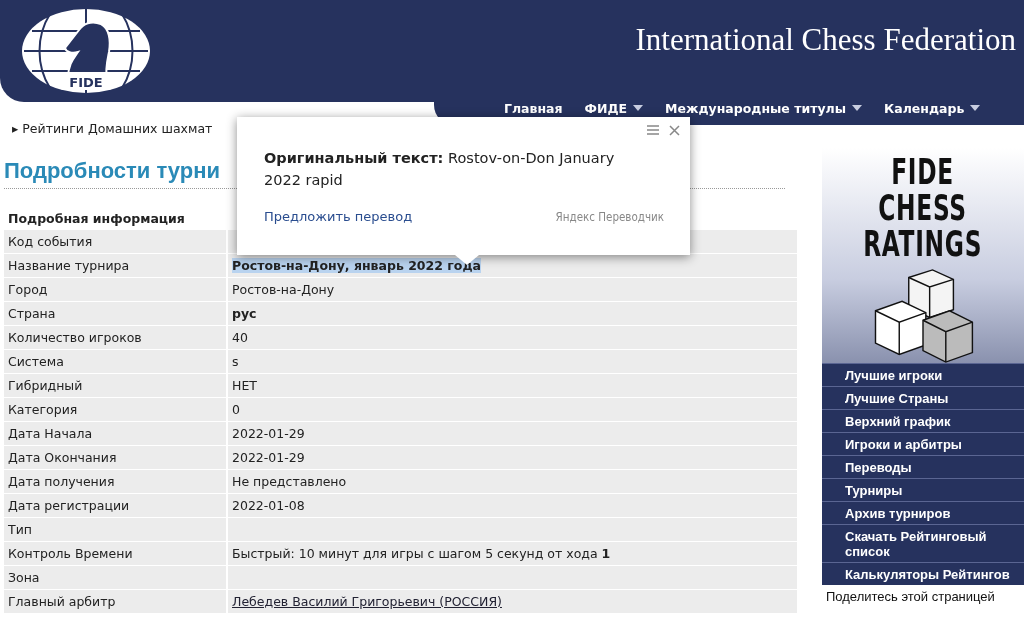 Image resolution: width=1024 pixels, height=628 pixels. I want to click on row-value: Ростов-на-Дону, январь 2022 года, so click(356, 265).